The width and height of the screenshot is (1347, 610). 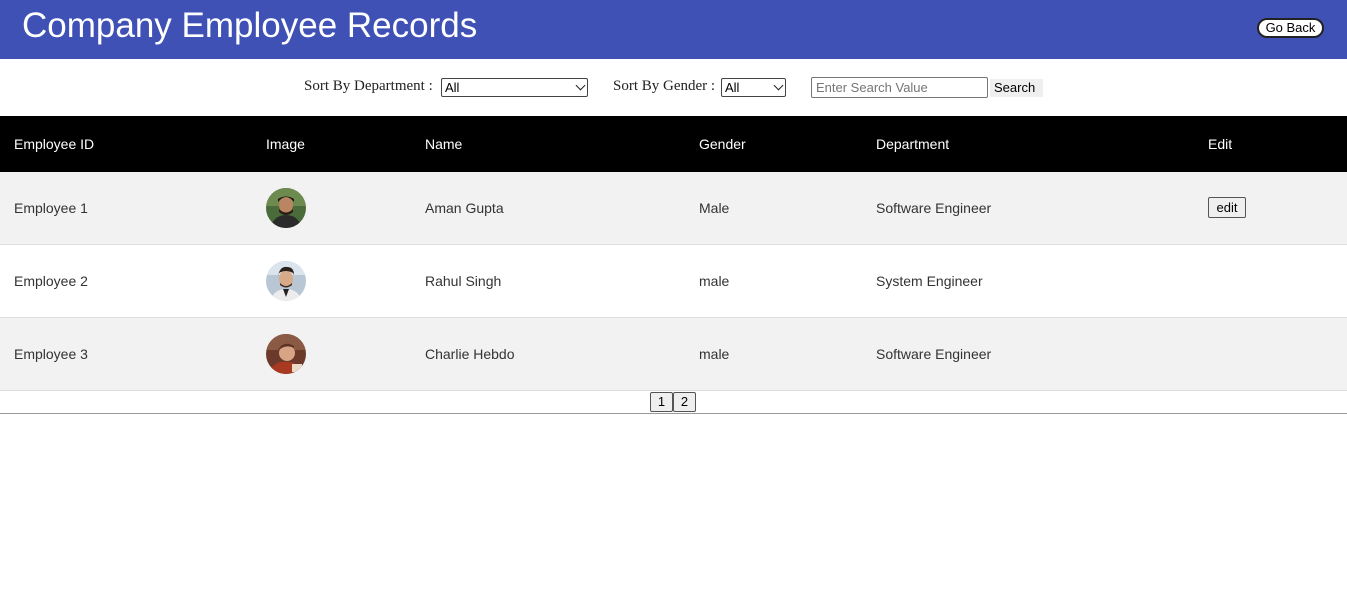 I want to click on department-filter-label: Sort By Department :, so click(x=368, y=86).